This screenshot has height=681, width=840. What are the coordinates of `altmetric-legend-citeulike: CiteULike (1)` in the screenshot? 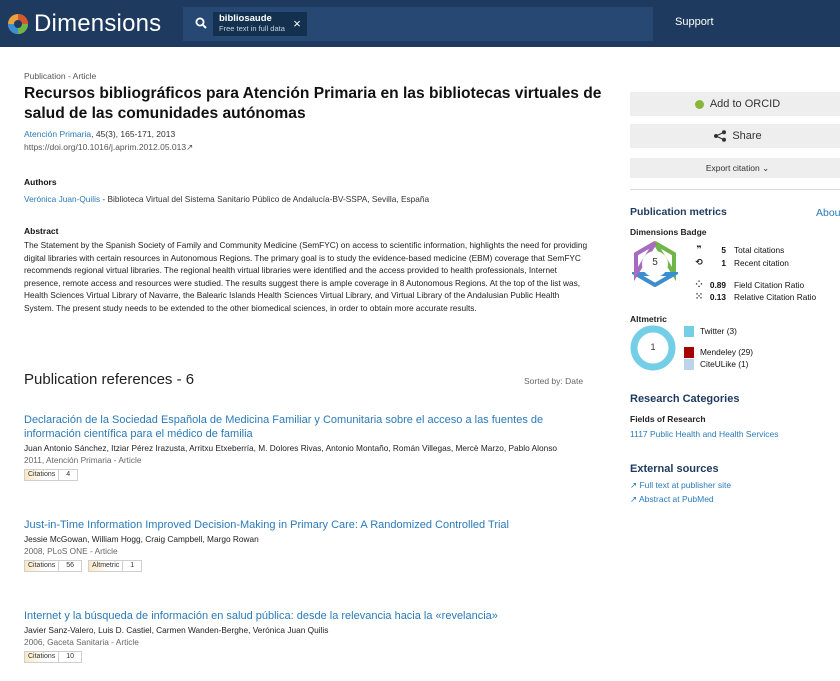 It's located at (716, 364).